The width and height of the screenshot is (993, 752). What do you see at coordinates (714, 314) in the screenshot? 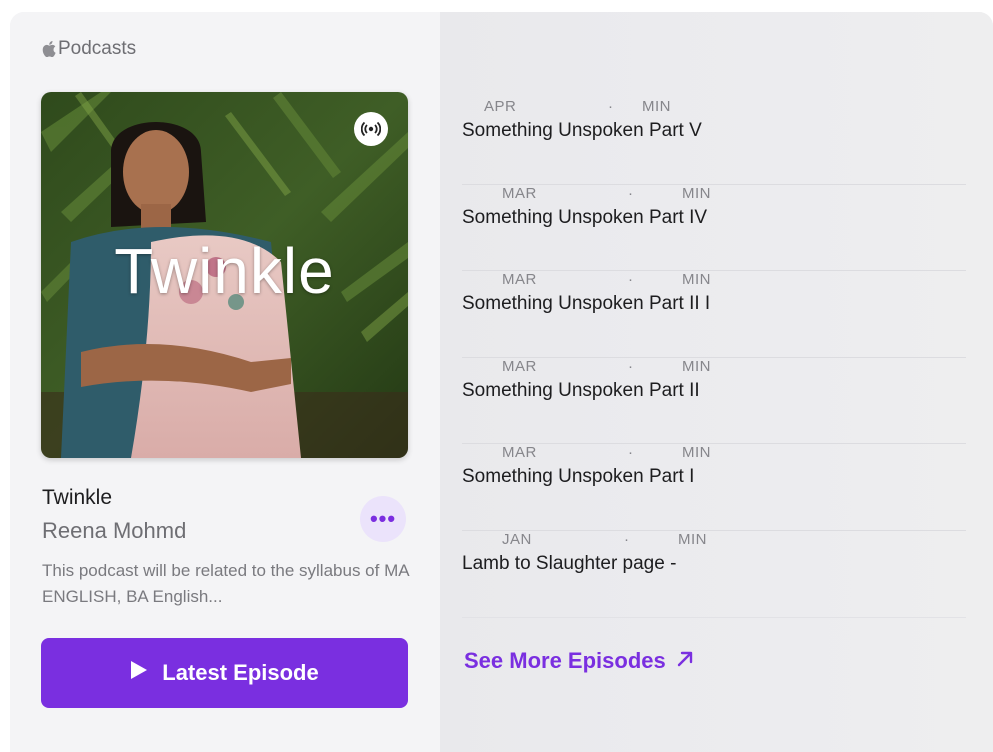
I see `episode-item: MAR · MIN Something Unspoken Part II I` at bounding box center [714, 314].